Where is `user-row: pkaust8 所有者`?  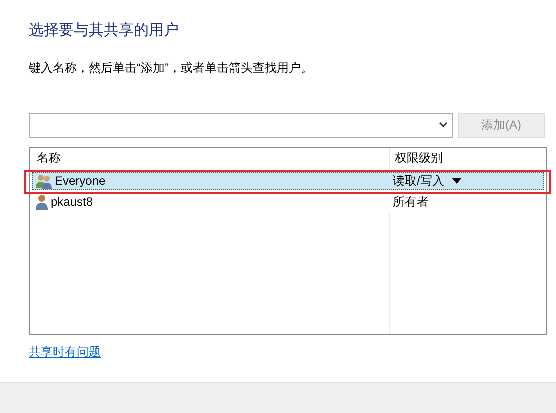 user-row: pkaust8 所有者 is located at coordinates (288, 201).